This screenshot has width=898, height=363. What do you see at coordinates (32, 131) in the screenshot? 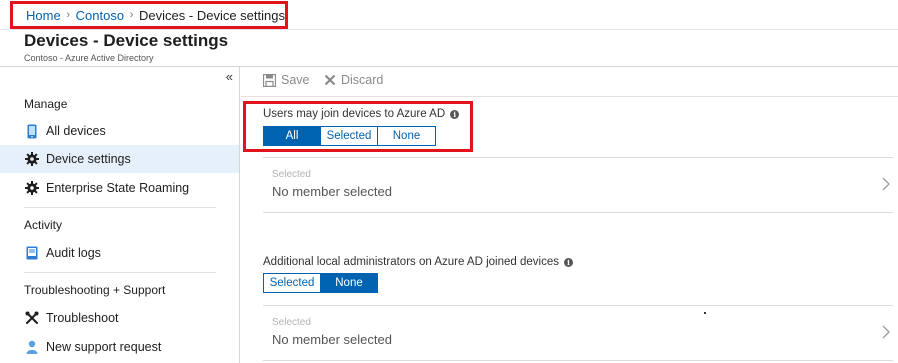
I see `device-icon` at bounding box center [32, 131].